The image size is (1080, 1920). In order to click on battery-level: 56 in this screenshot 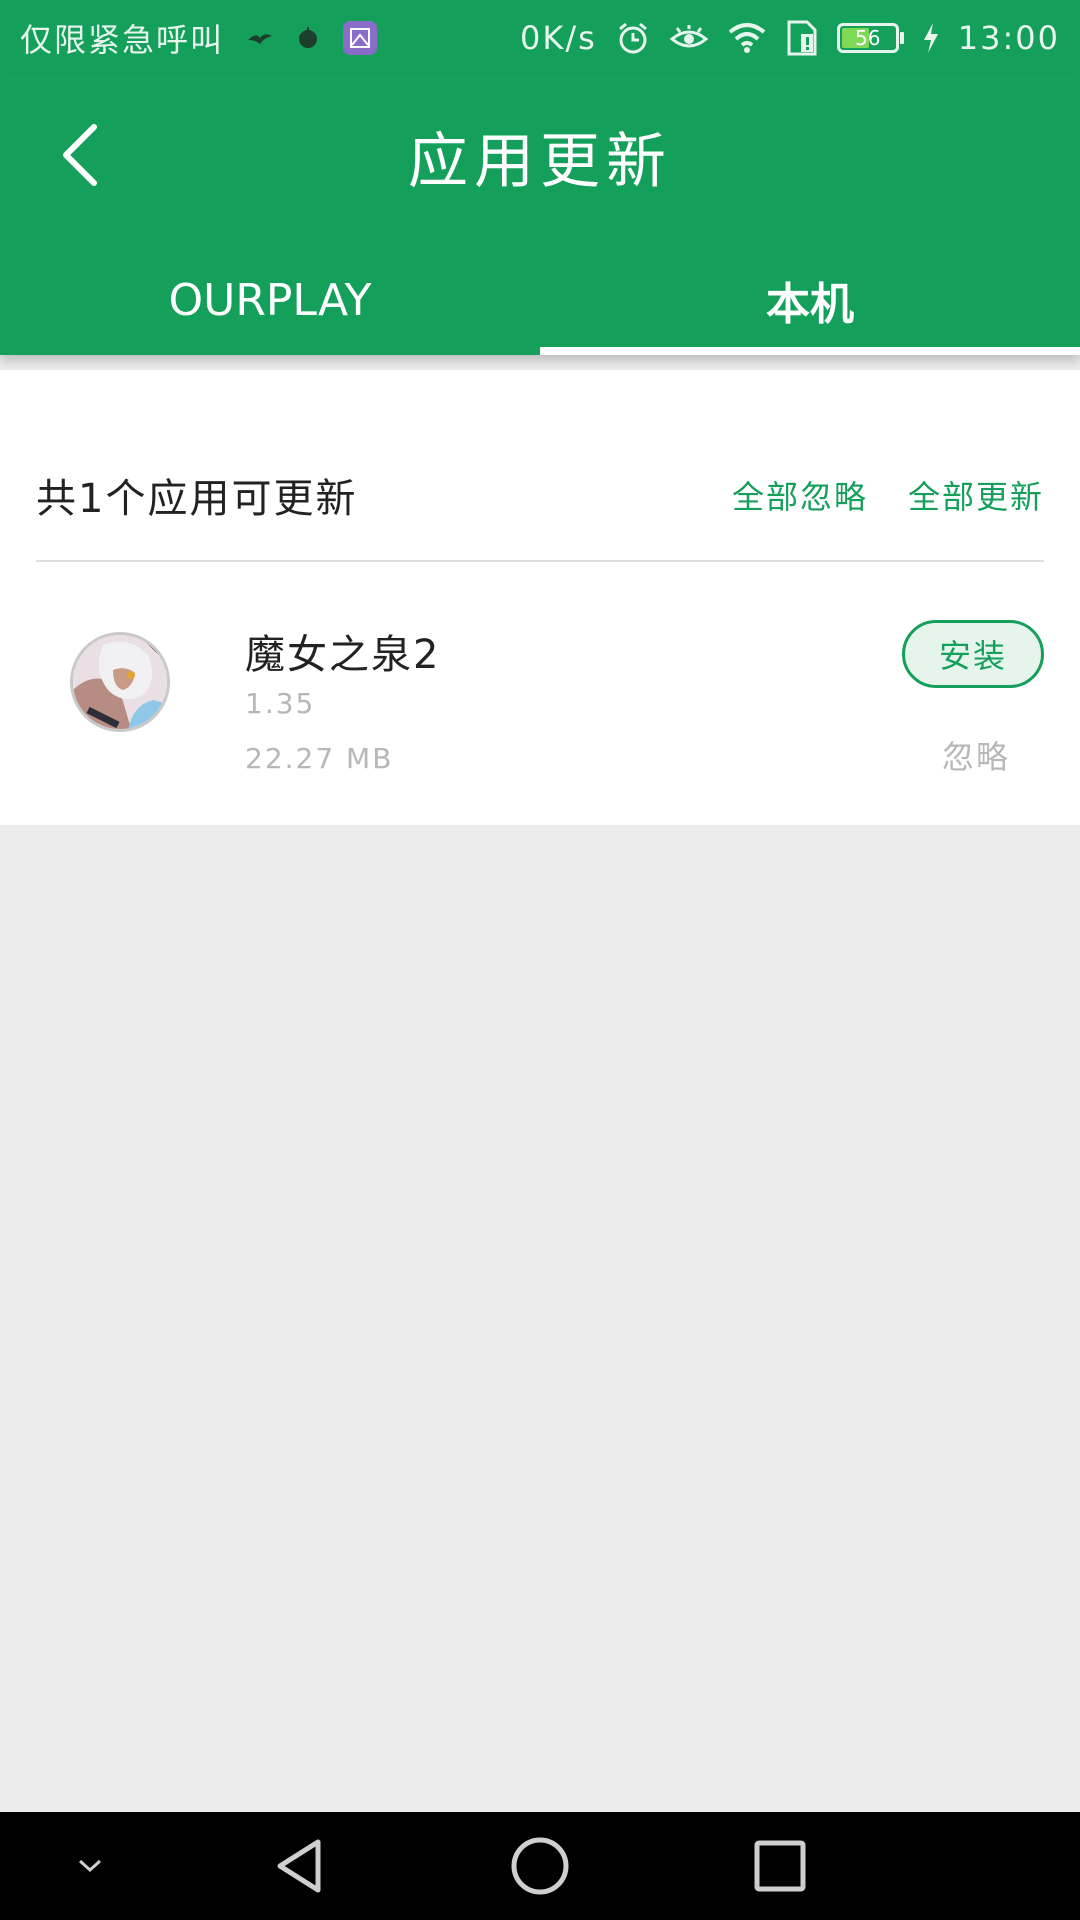, I will do `click(868, 37)`.